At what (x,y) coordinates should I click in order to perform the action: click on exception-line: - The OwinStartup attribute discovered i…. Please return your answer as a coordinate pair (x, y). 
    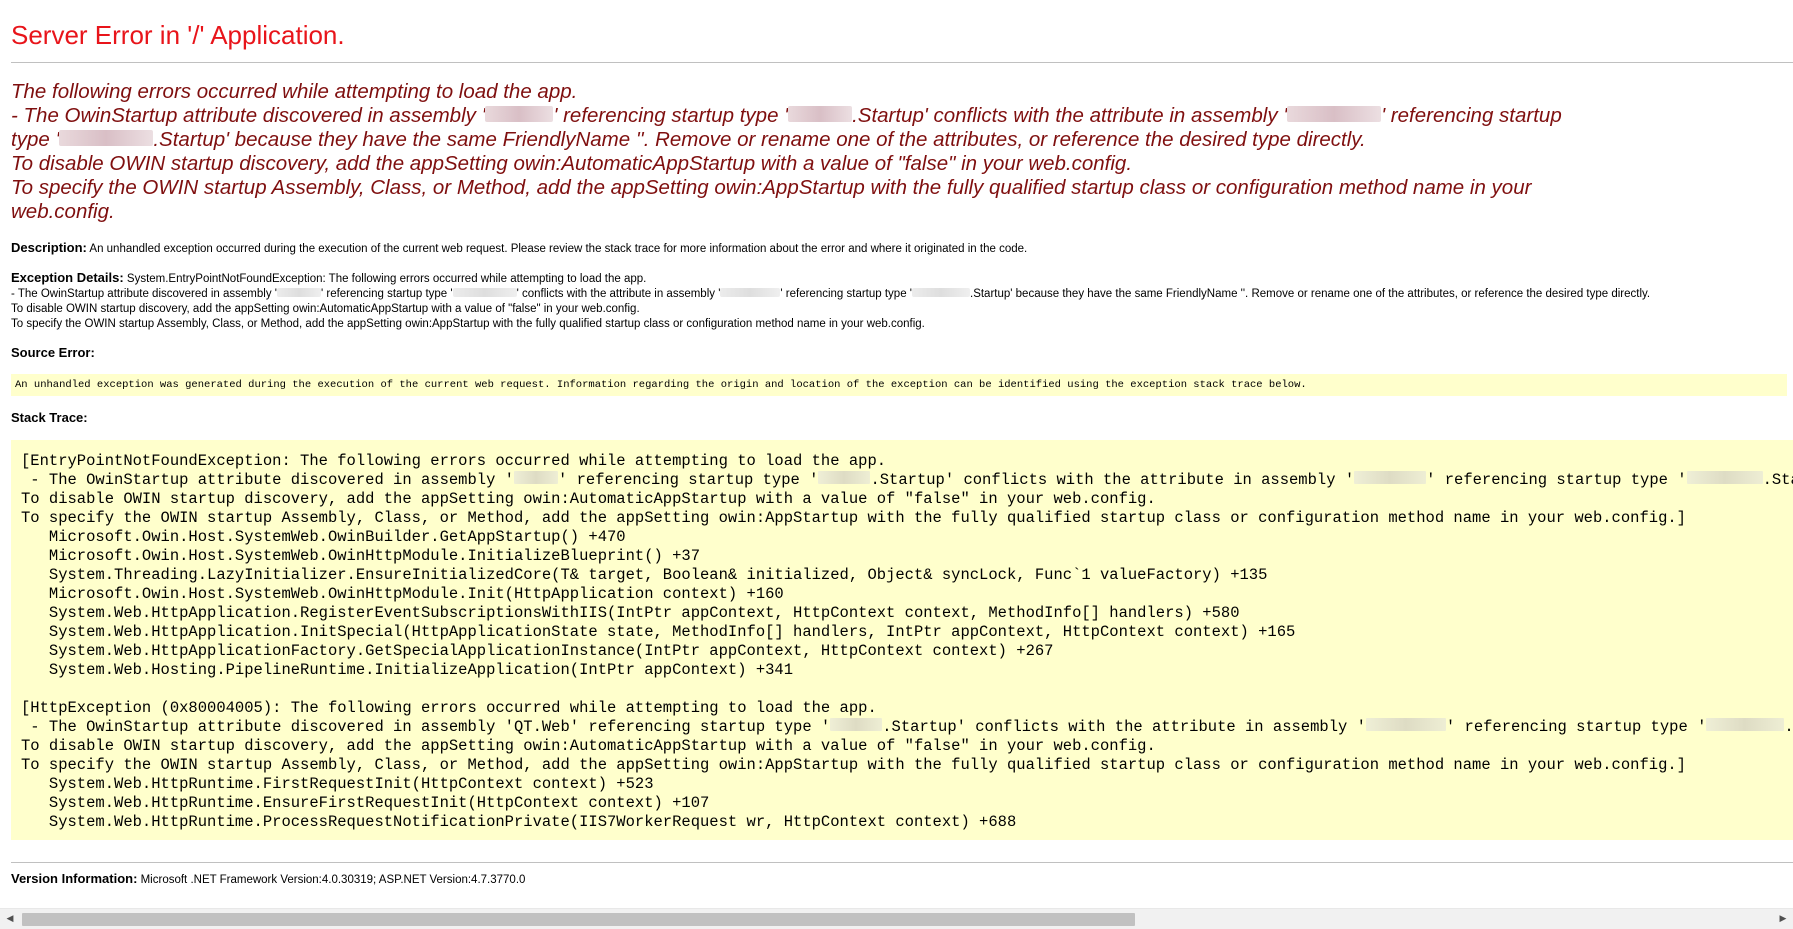
    Looking at the image, I should click on (896, 294).